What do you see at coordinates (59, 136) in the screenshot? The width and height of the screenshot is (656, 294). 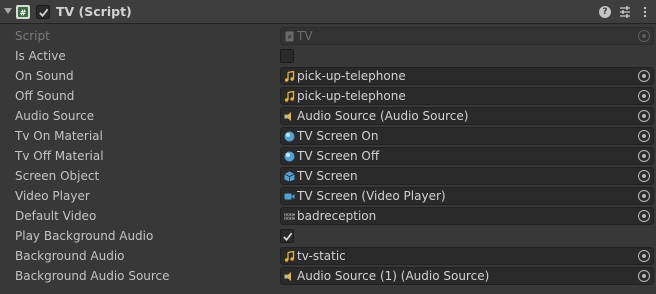 I see `field-label: Tv On Material` at bounding box center [59, 136].